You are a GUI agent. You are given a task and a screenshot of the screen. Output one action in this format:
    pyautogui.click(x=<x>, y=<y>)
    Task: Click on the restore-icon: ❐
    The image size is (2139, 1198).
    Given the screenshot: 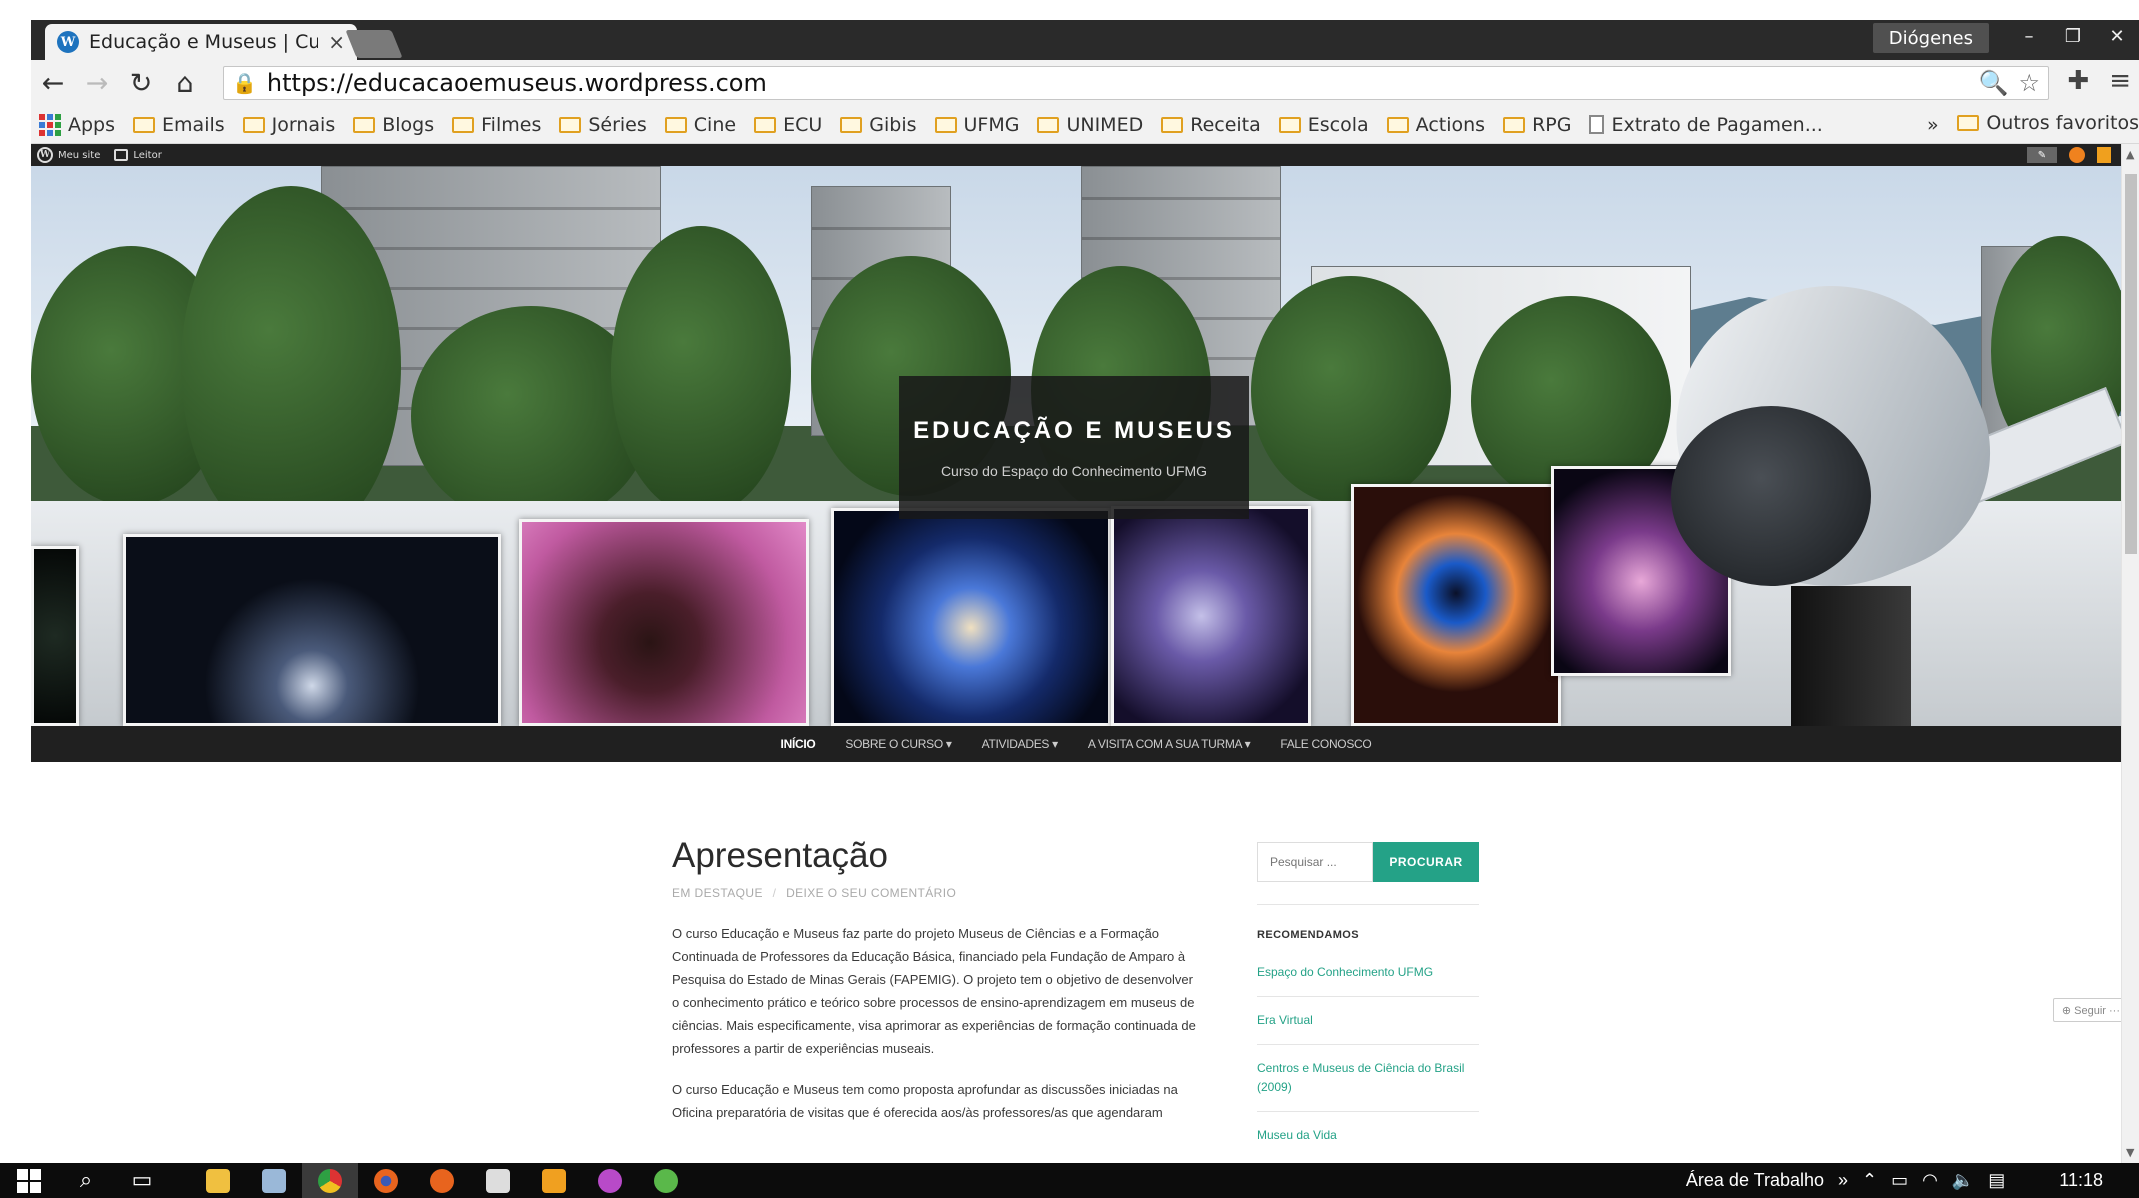 What is the action you would take?
    pyautogui.click(x=2073, y=36)
    